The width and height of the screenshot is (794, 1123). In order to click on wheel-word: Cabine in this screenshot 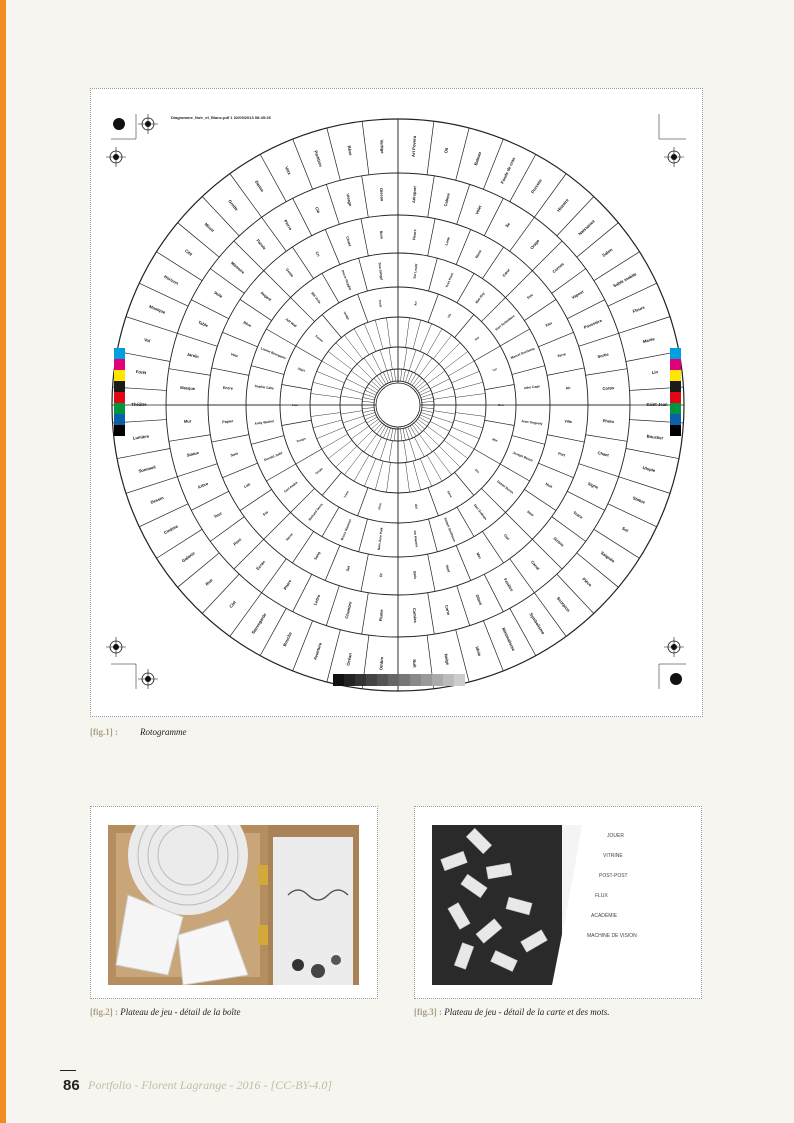, I will do `click(447, 199)`.